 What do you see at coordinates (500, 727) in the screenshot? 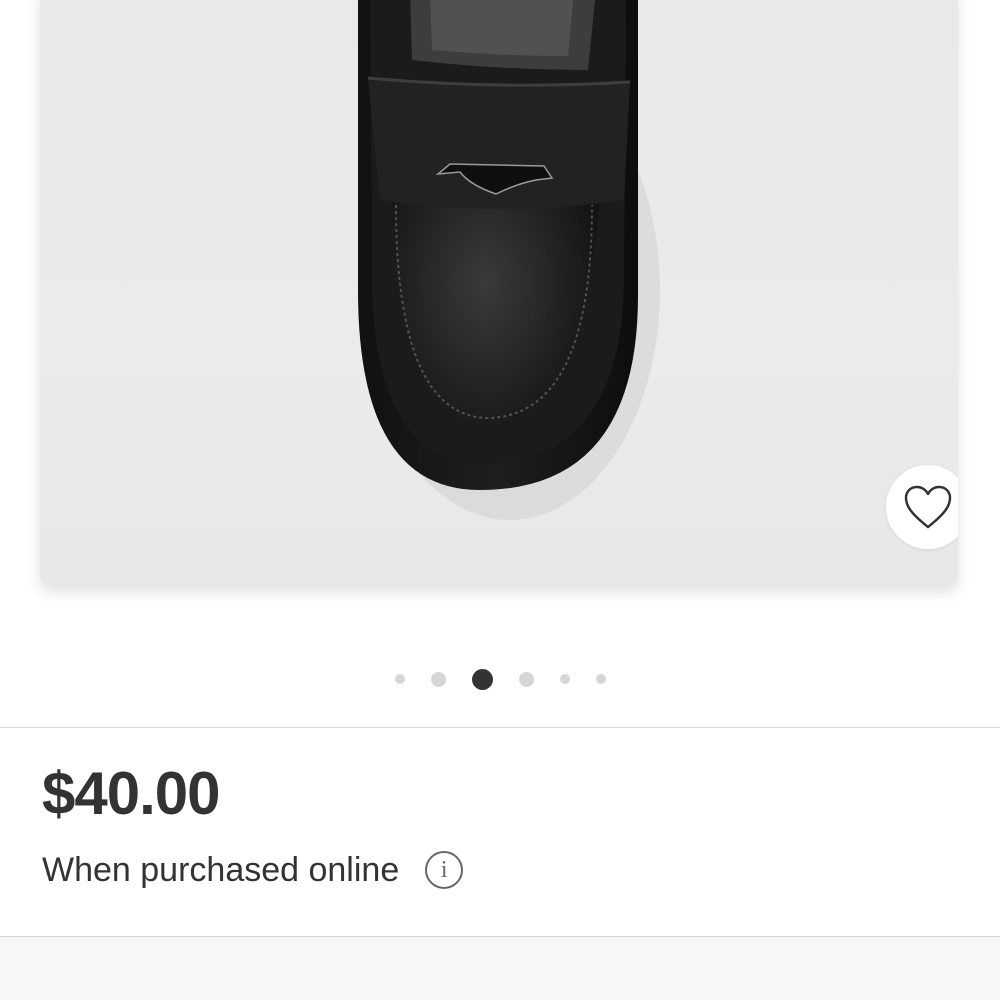
I see `divider` at bounding box center [500, 727].